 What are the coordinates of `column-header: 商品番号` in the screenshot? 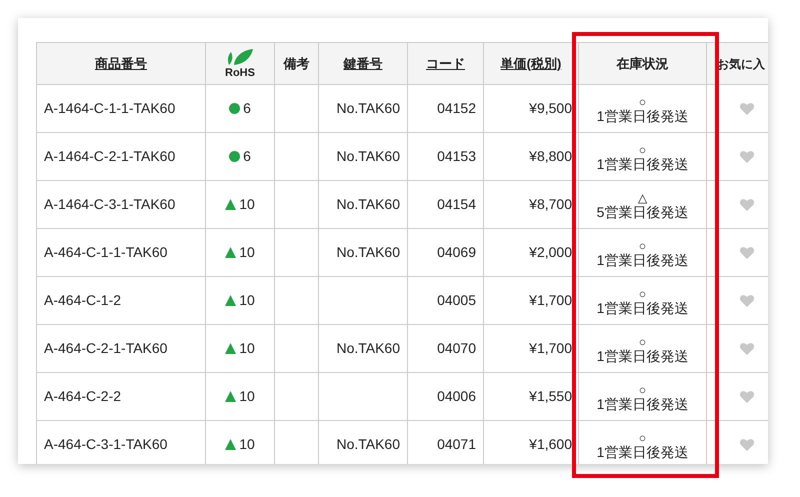 It's located at (121, 63).